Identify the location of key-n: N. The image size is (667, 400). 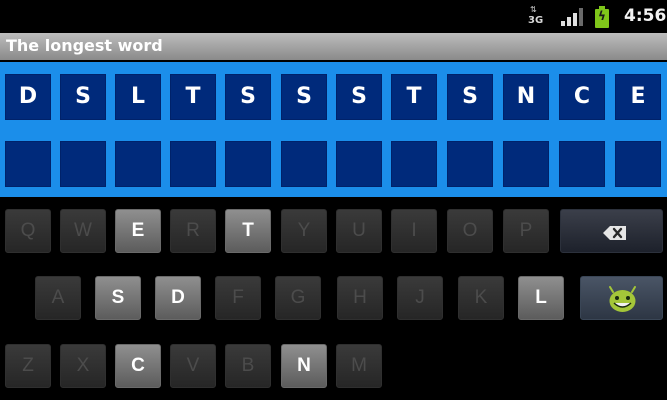
(304, 366).